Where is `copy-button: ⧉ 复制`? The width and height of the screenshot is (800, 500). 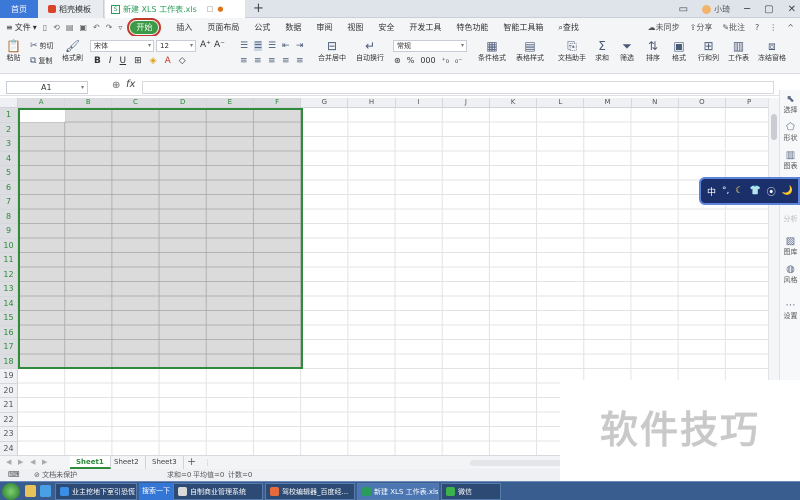
copy-button: ⧉ 复制 is located at coordinates (41, 61).